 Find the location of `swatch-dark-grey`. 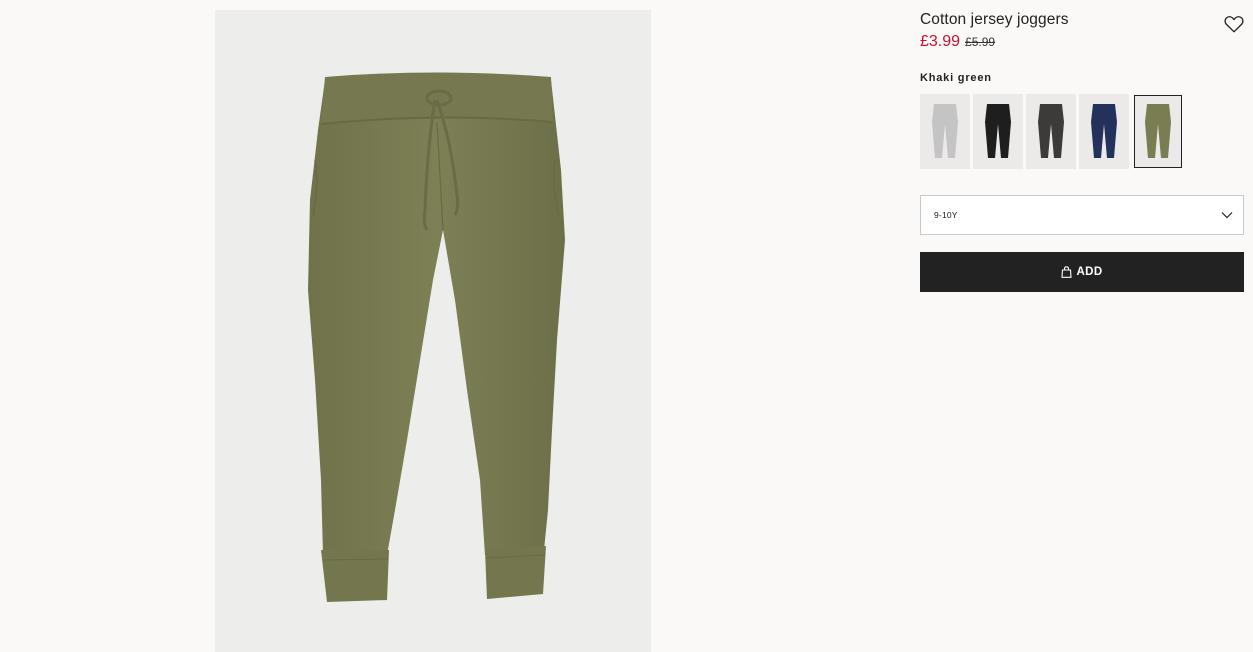

swatch-dark-grey is located at coordinates (1051, 131).